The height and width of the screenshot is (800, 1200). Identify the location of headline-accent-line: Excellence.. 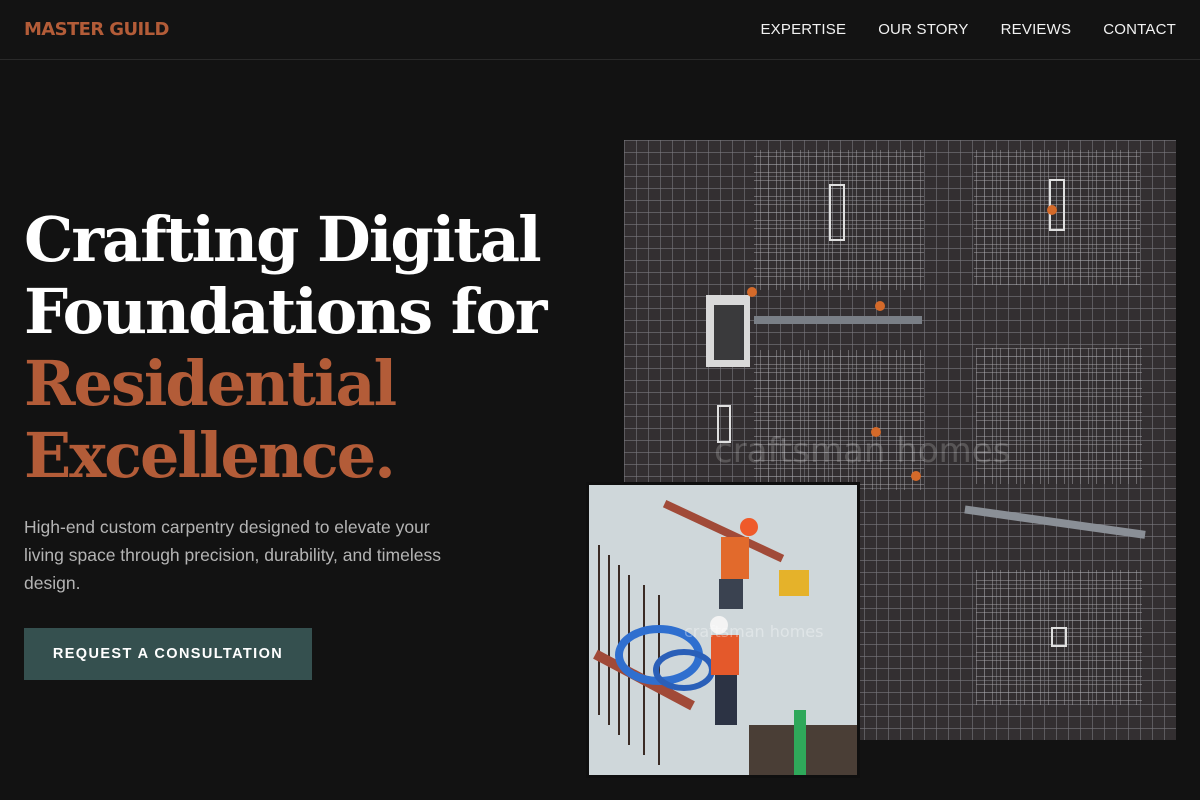
(210, 455).